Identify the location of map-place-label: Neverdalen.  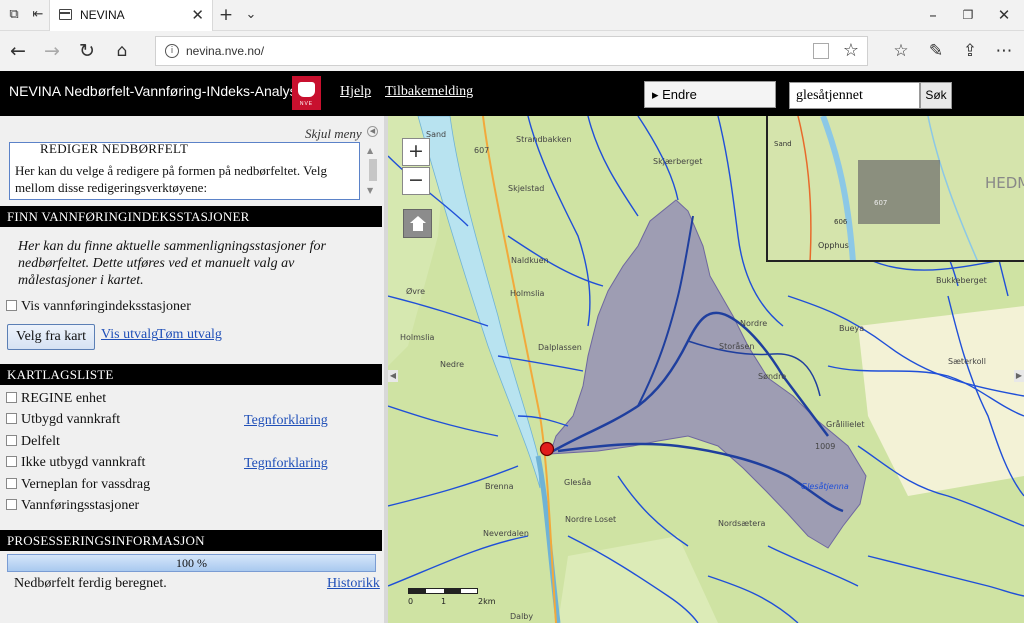
(506, 533).